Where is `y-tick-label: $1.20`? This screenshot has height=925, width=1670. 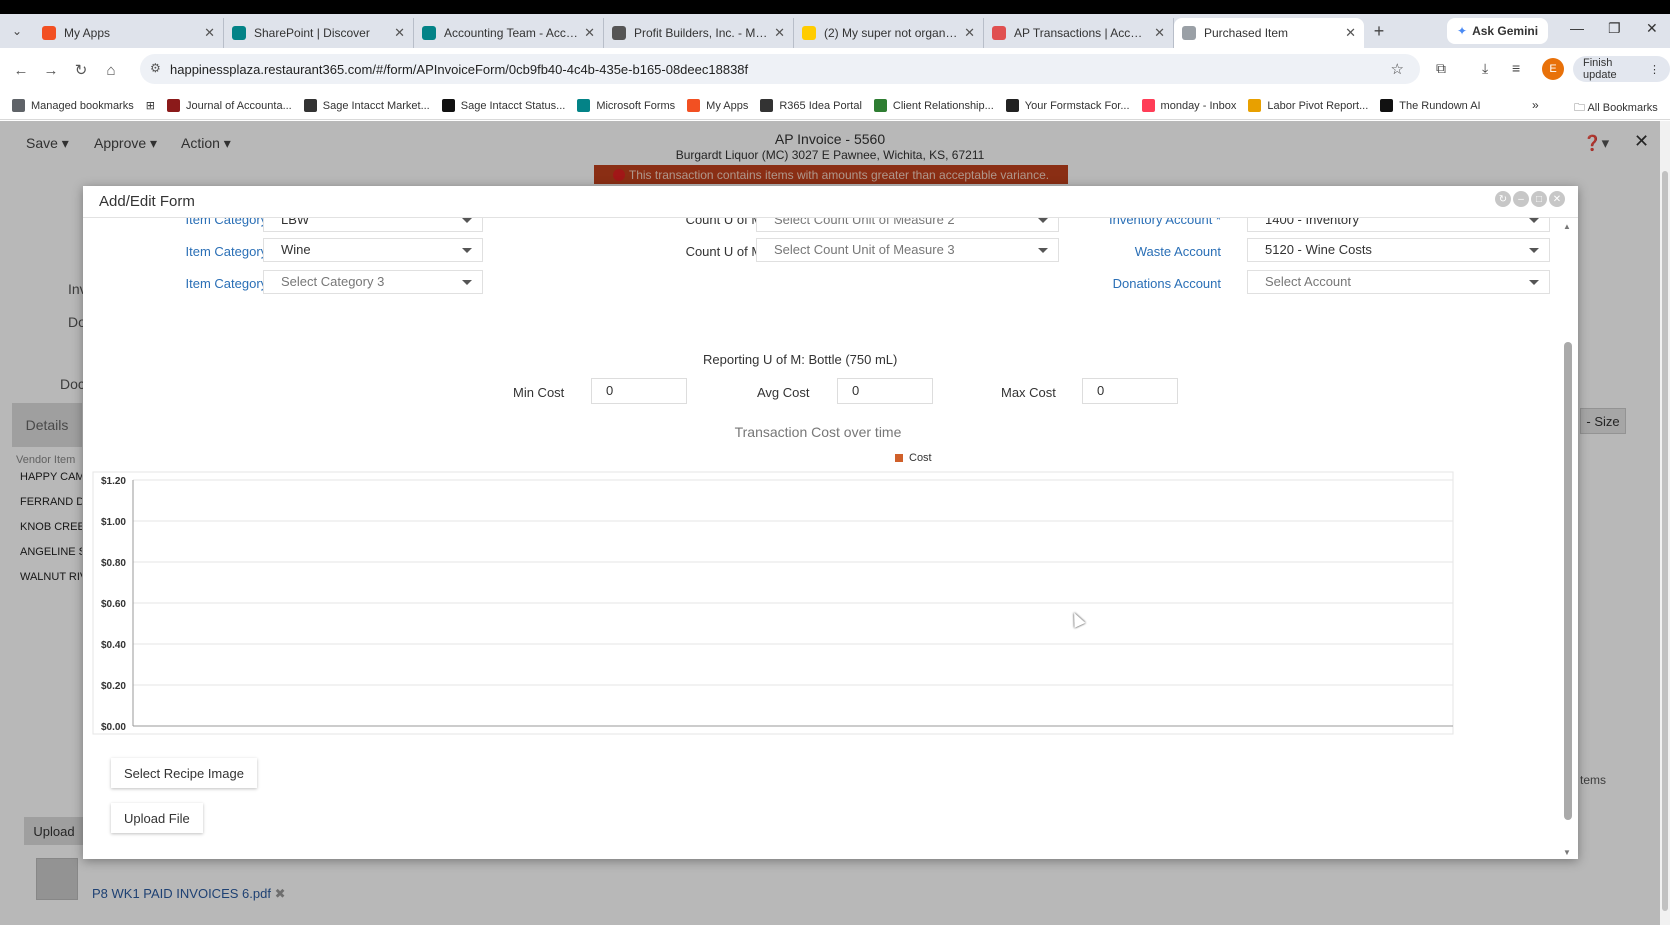 y-tick-label: $1.20 is located at coordinates (113, 481).